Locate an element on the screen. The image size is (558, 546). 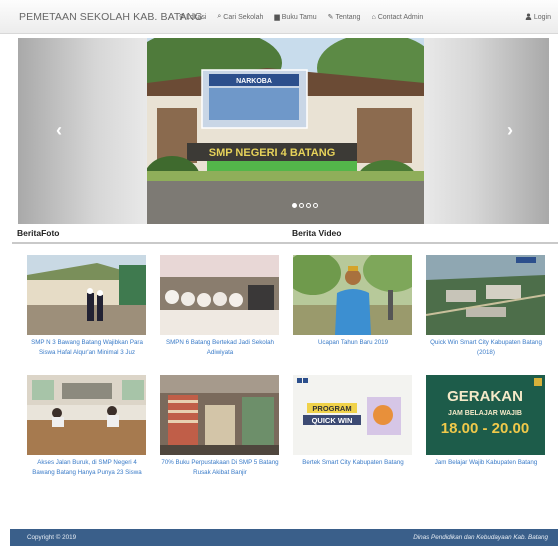
login-label: Login is located at coordinates (542, 17).